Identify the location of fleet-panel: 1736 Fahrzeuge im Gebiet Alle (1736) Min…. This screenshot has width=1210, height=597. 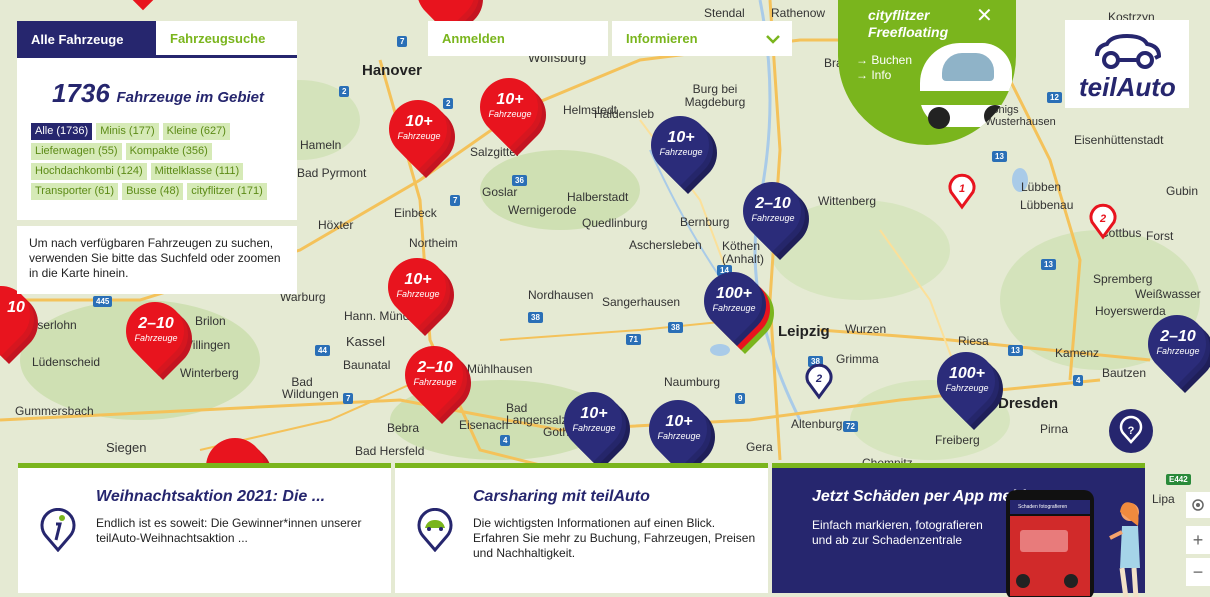
(157, 139).